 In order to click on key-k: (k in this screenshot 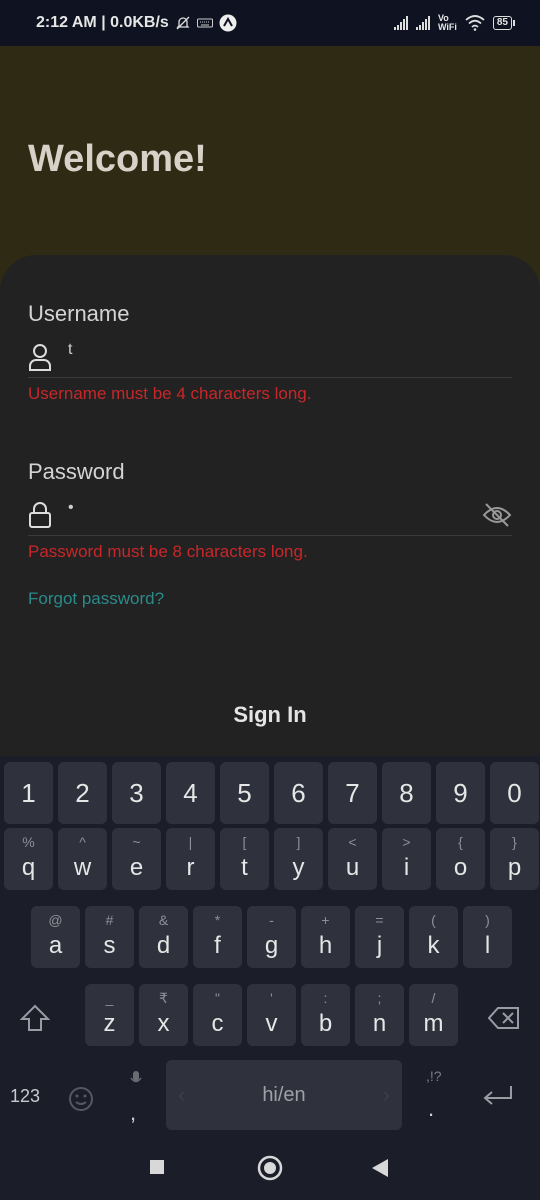, I will do `click(433, 937)`.